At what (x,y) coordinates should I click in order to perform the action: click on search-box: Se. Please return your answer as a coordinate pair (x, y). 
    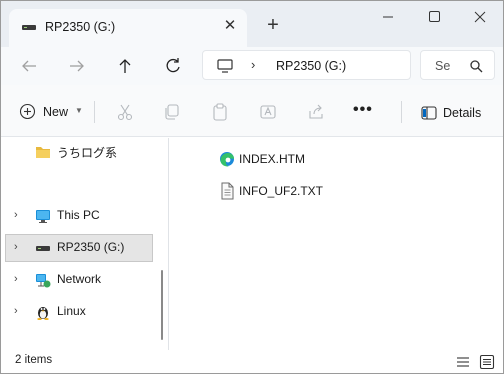
    Looking at the image, I should click on (457, 65).